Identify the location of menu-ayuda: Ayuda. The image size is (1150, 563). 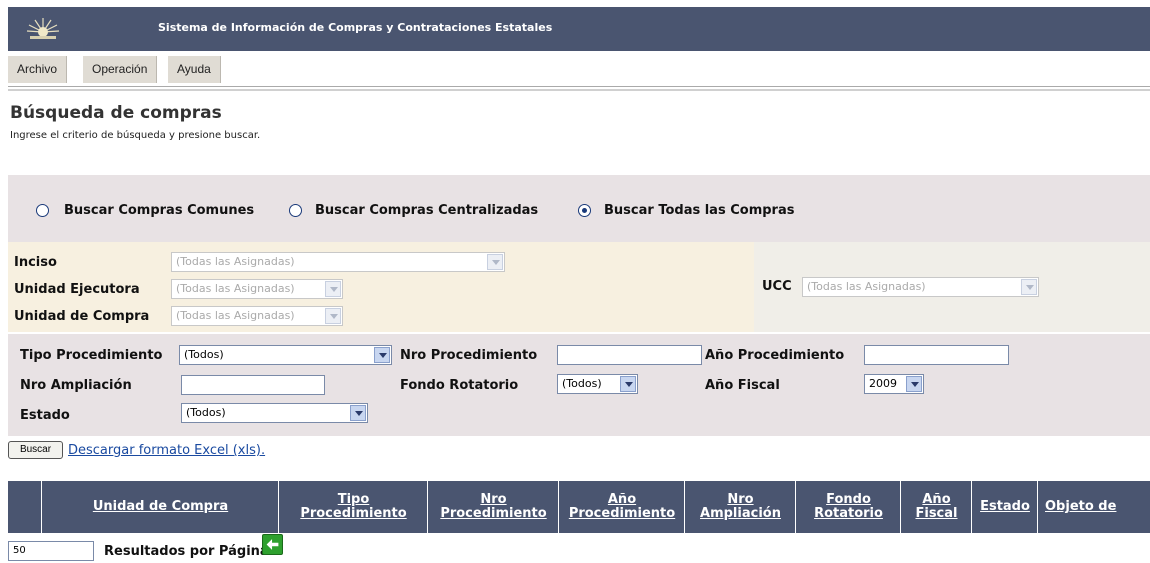
(194, 69).